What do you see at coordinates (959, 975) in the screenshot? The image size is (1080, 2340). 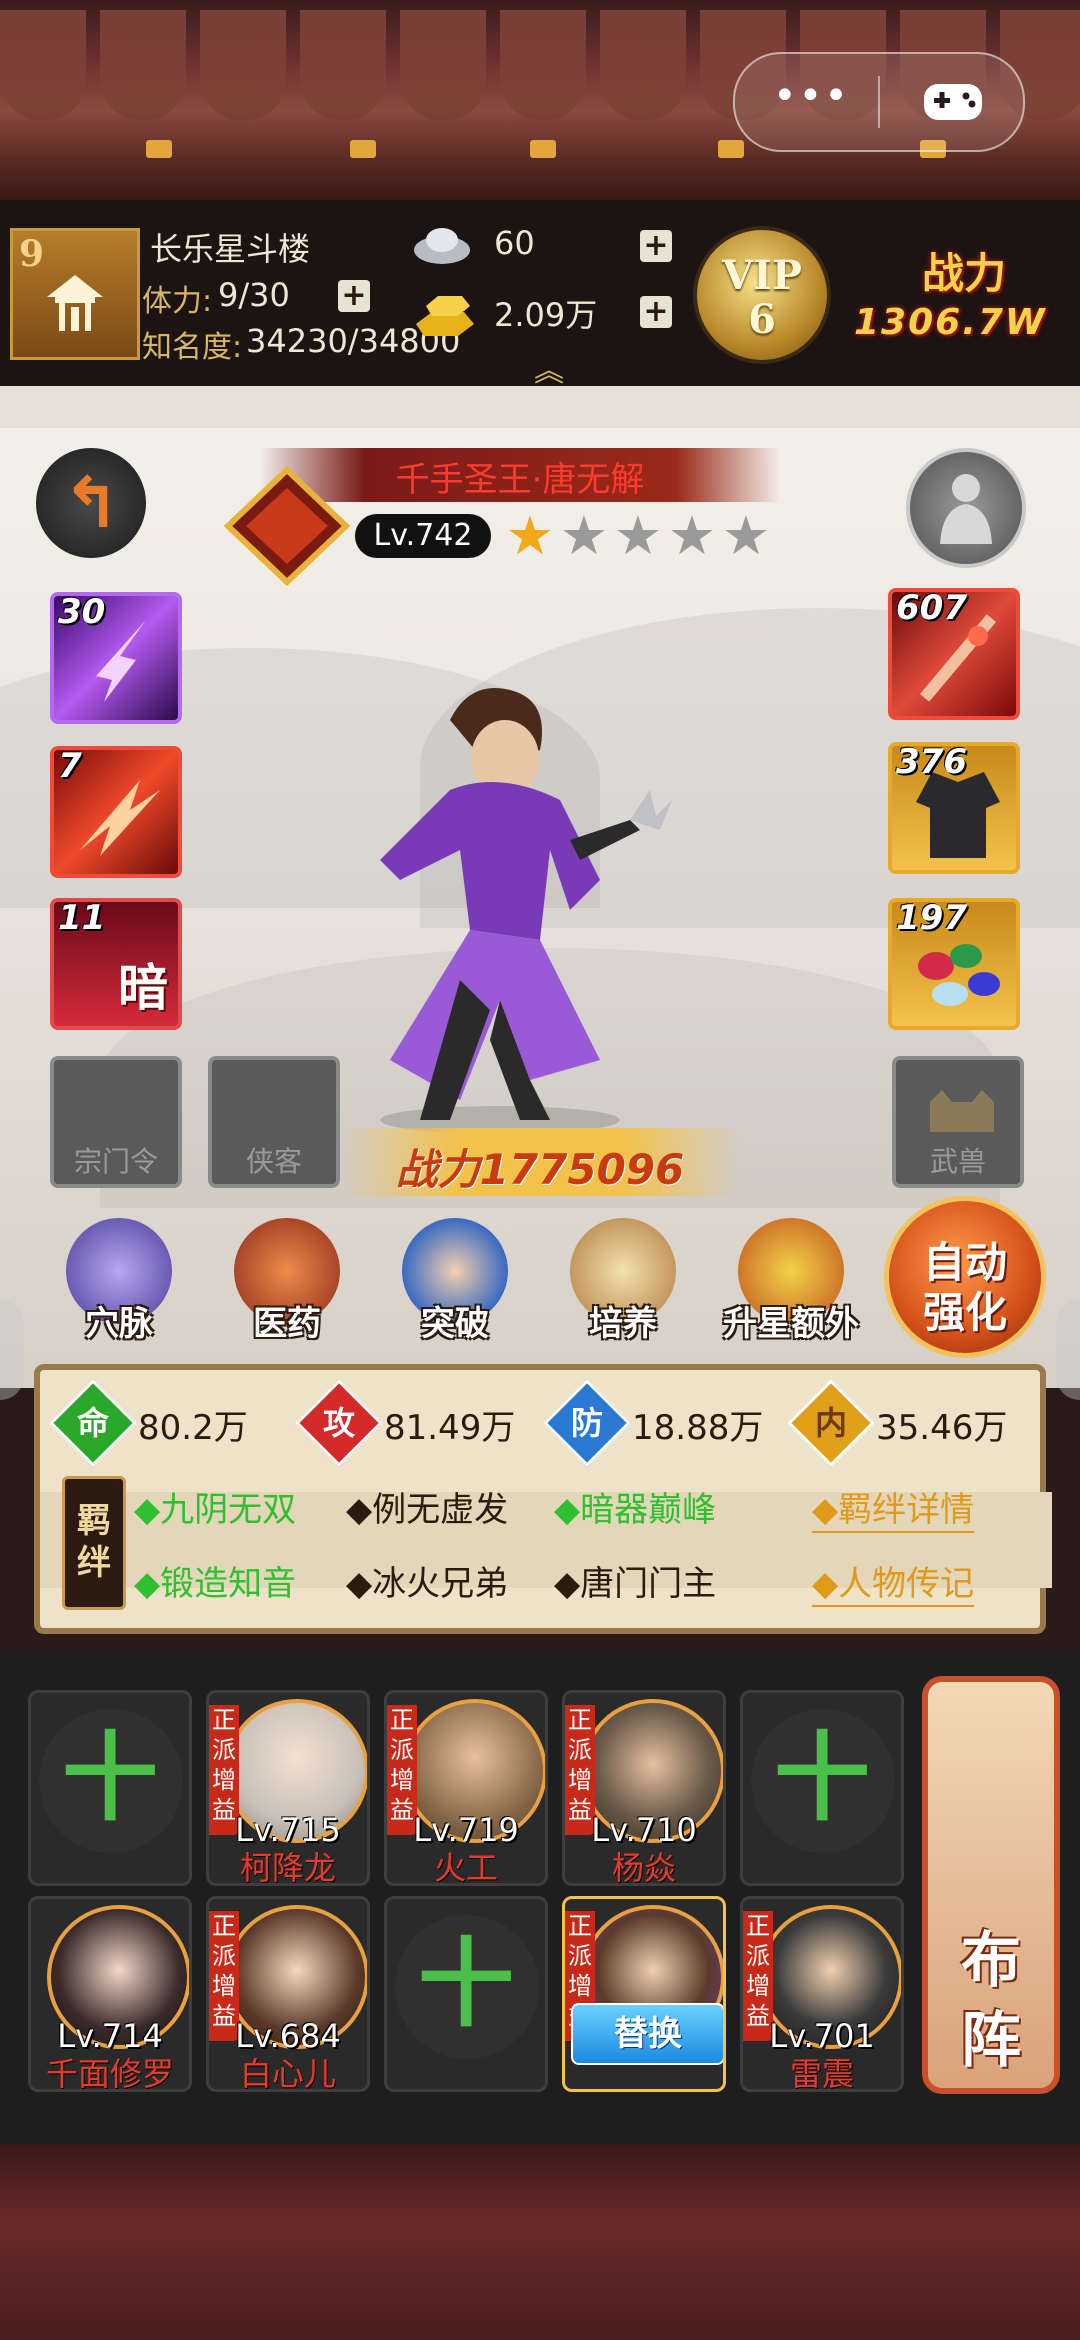 I see `gems-icon` at bounding box center [959, 975].